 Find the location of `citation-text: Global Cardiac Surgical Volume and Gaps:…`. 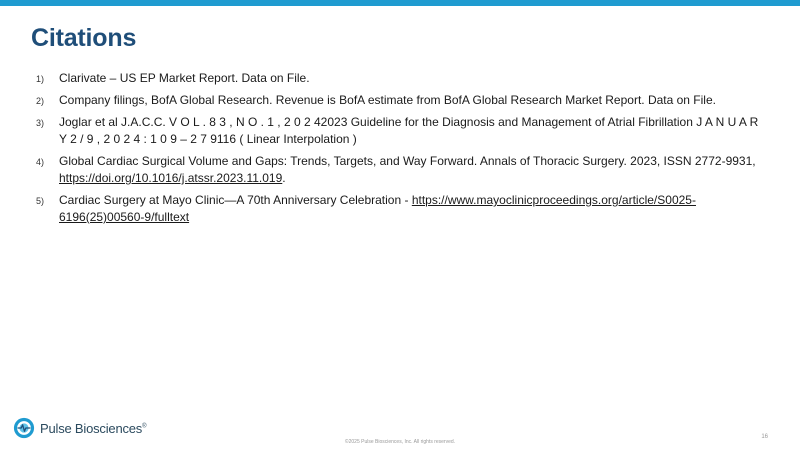

citation-text: Global Cardiac Surgical Volume and Gaps:… is located at coordinates (407, 161).